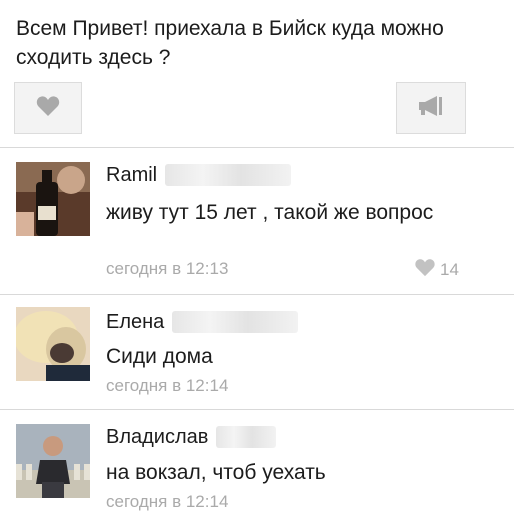 Image resolution: width=514 pixels, height=526 pixels. I want to click on likes-count: 14, so click(449, 269).